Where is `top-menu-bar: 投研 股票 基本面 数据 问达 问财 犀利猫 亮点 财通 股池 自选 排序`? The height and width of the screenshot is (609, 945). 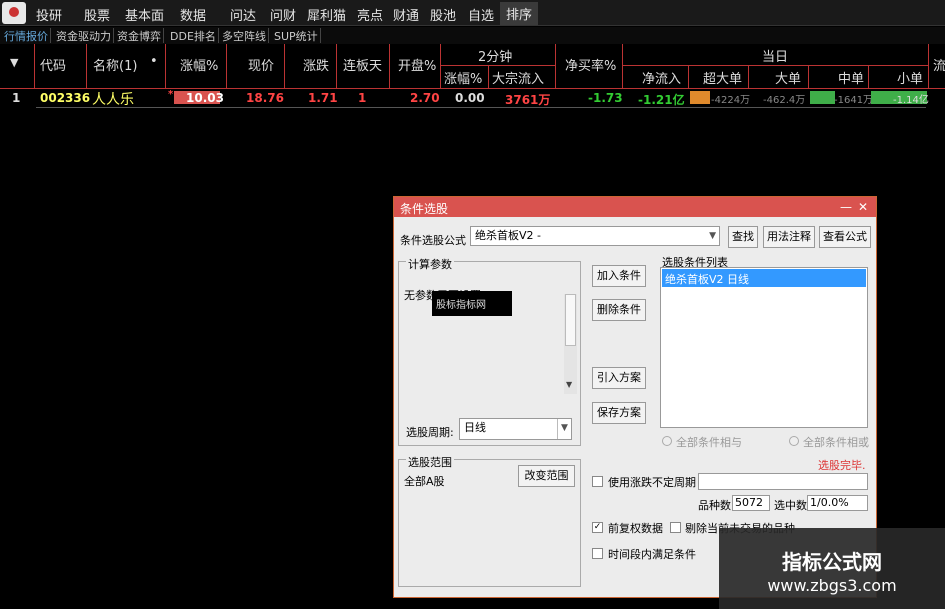
top-menu-bar: 投研 股票 基本面 数据 问达 问财 犀利猫 亮点 财通 股池 自选 排序 is located at coordinates (472, 13).